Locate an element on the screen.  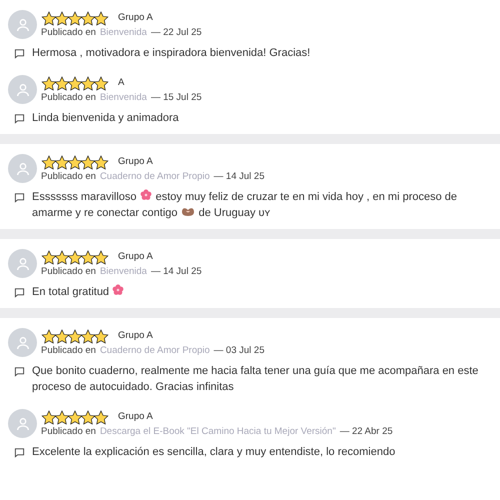
comment-text: Linda bienvenida y animadora is located at coordinates (106, 118).